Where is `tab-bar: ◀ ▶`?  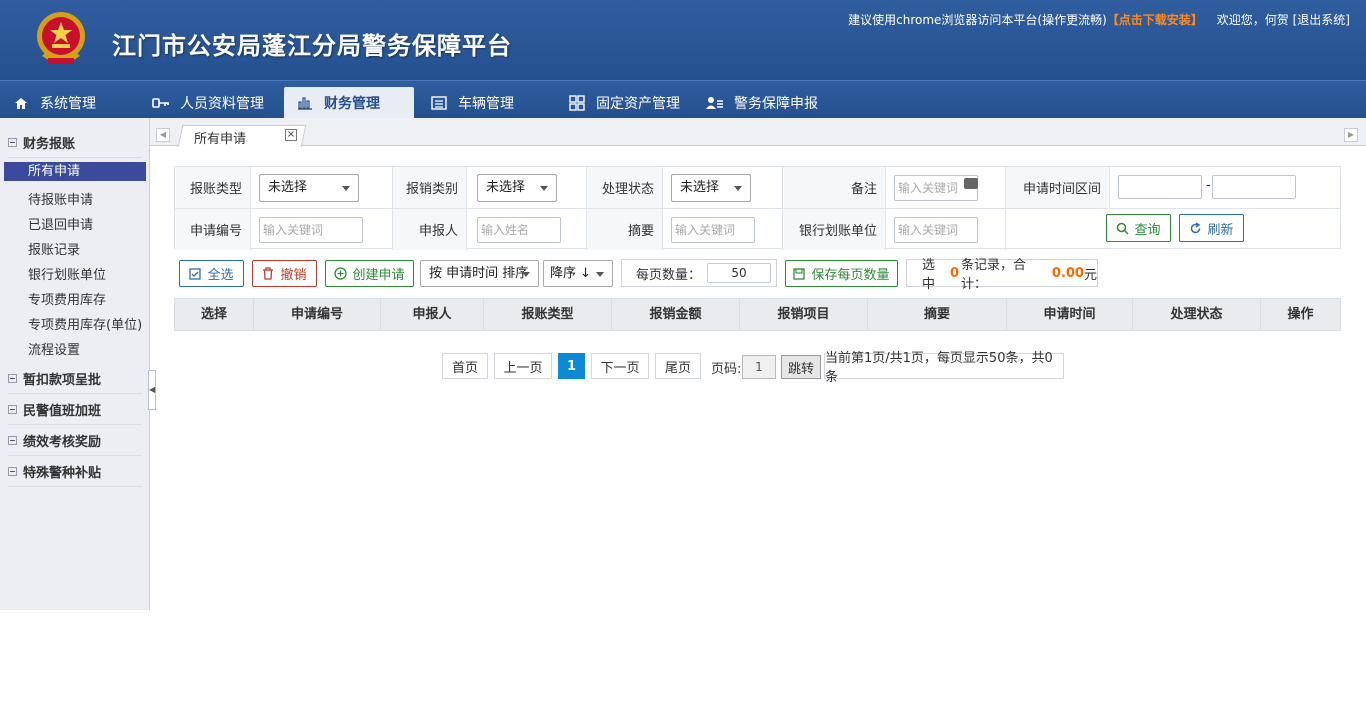 tab-bar: ◀ ▶ is located at coordinates (758, 132).